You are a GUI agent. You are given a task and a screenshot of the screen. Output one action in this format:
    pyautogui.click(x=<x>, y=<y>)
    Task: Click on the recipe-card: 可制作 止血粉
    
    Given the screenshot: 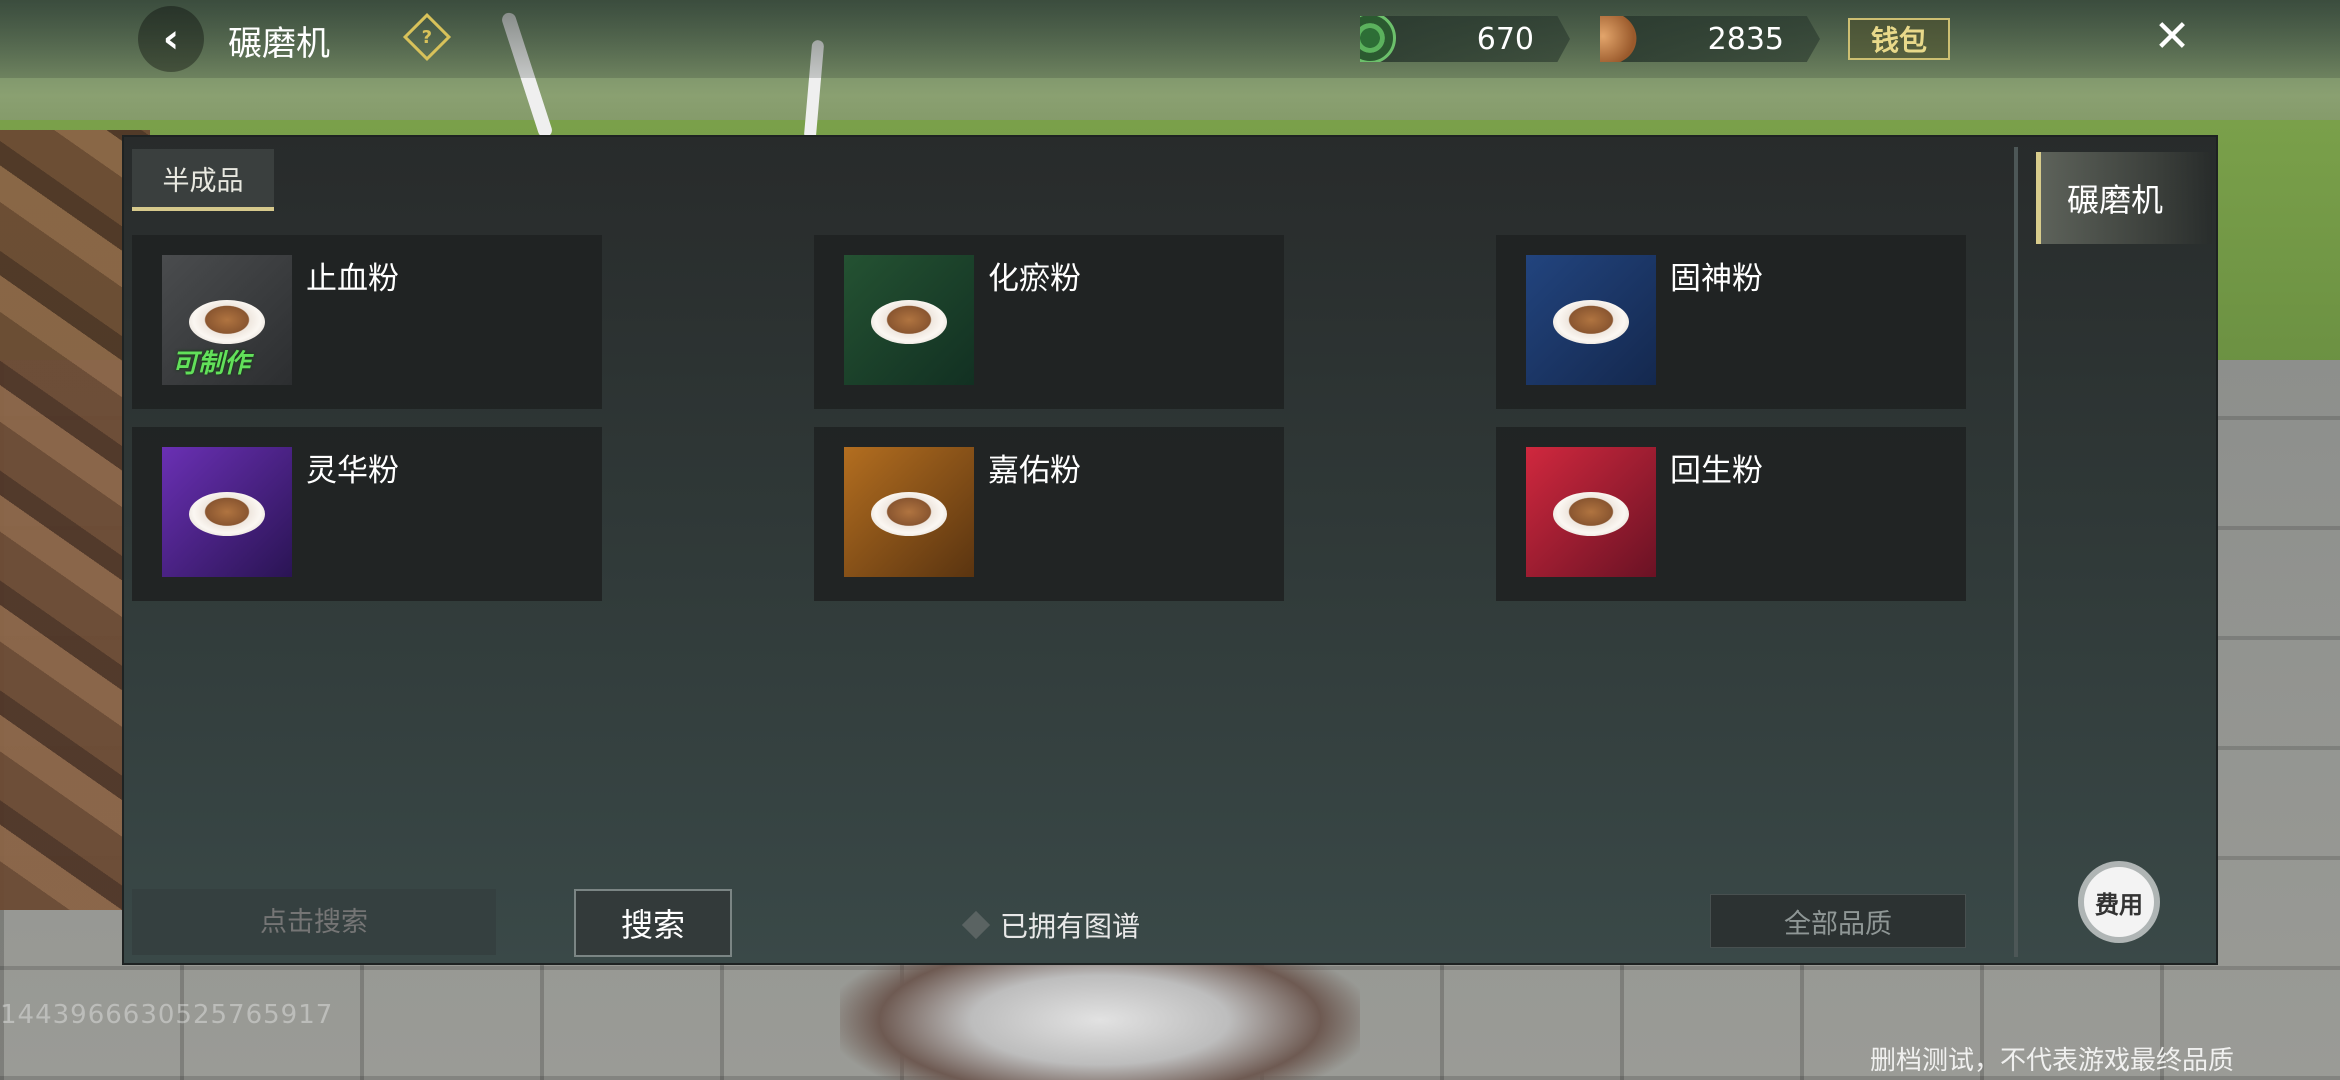 What is the action you would take?
    pyautogui.click(x=367, y=322)
    